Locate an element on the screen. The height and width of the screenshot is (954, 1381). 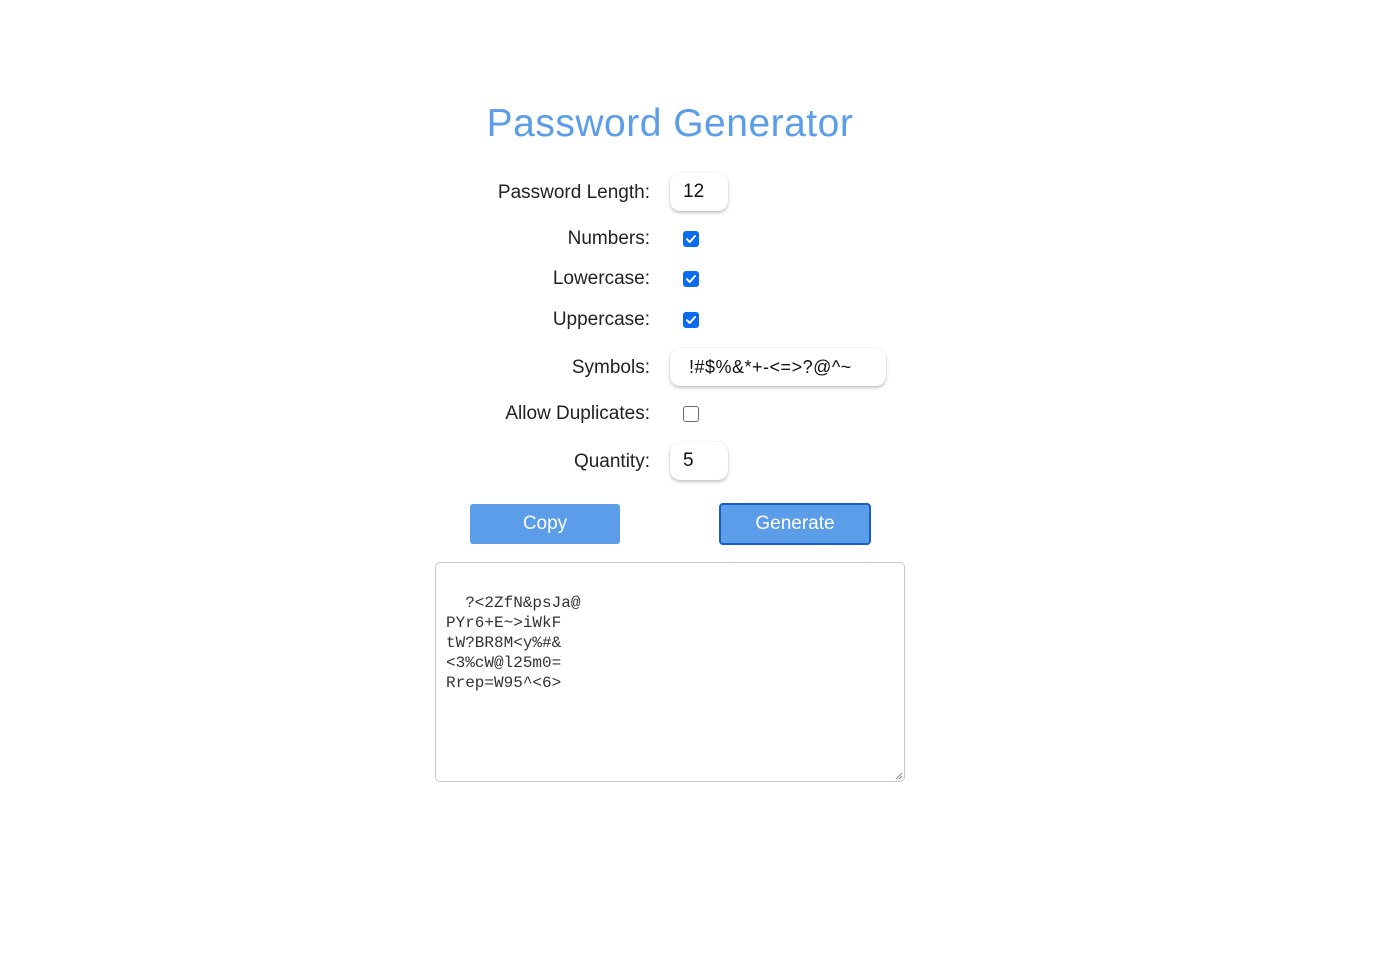
length-label: Password Length: is located at coordinates (573, 192).